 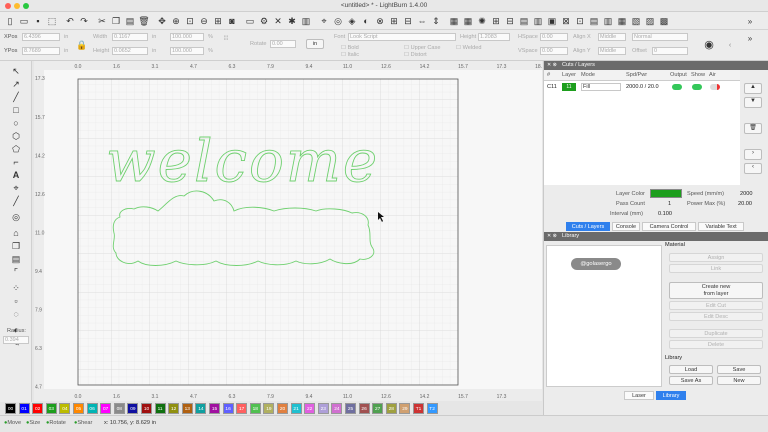 I want to click on units-button: in, so click(x=315, y=44).